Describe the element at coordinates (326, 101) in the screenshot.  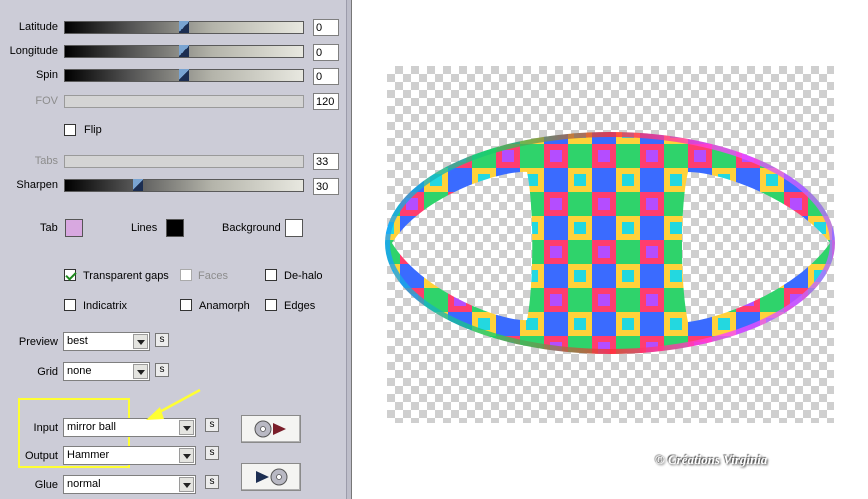
I see `fov-value: 120` at that location.